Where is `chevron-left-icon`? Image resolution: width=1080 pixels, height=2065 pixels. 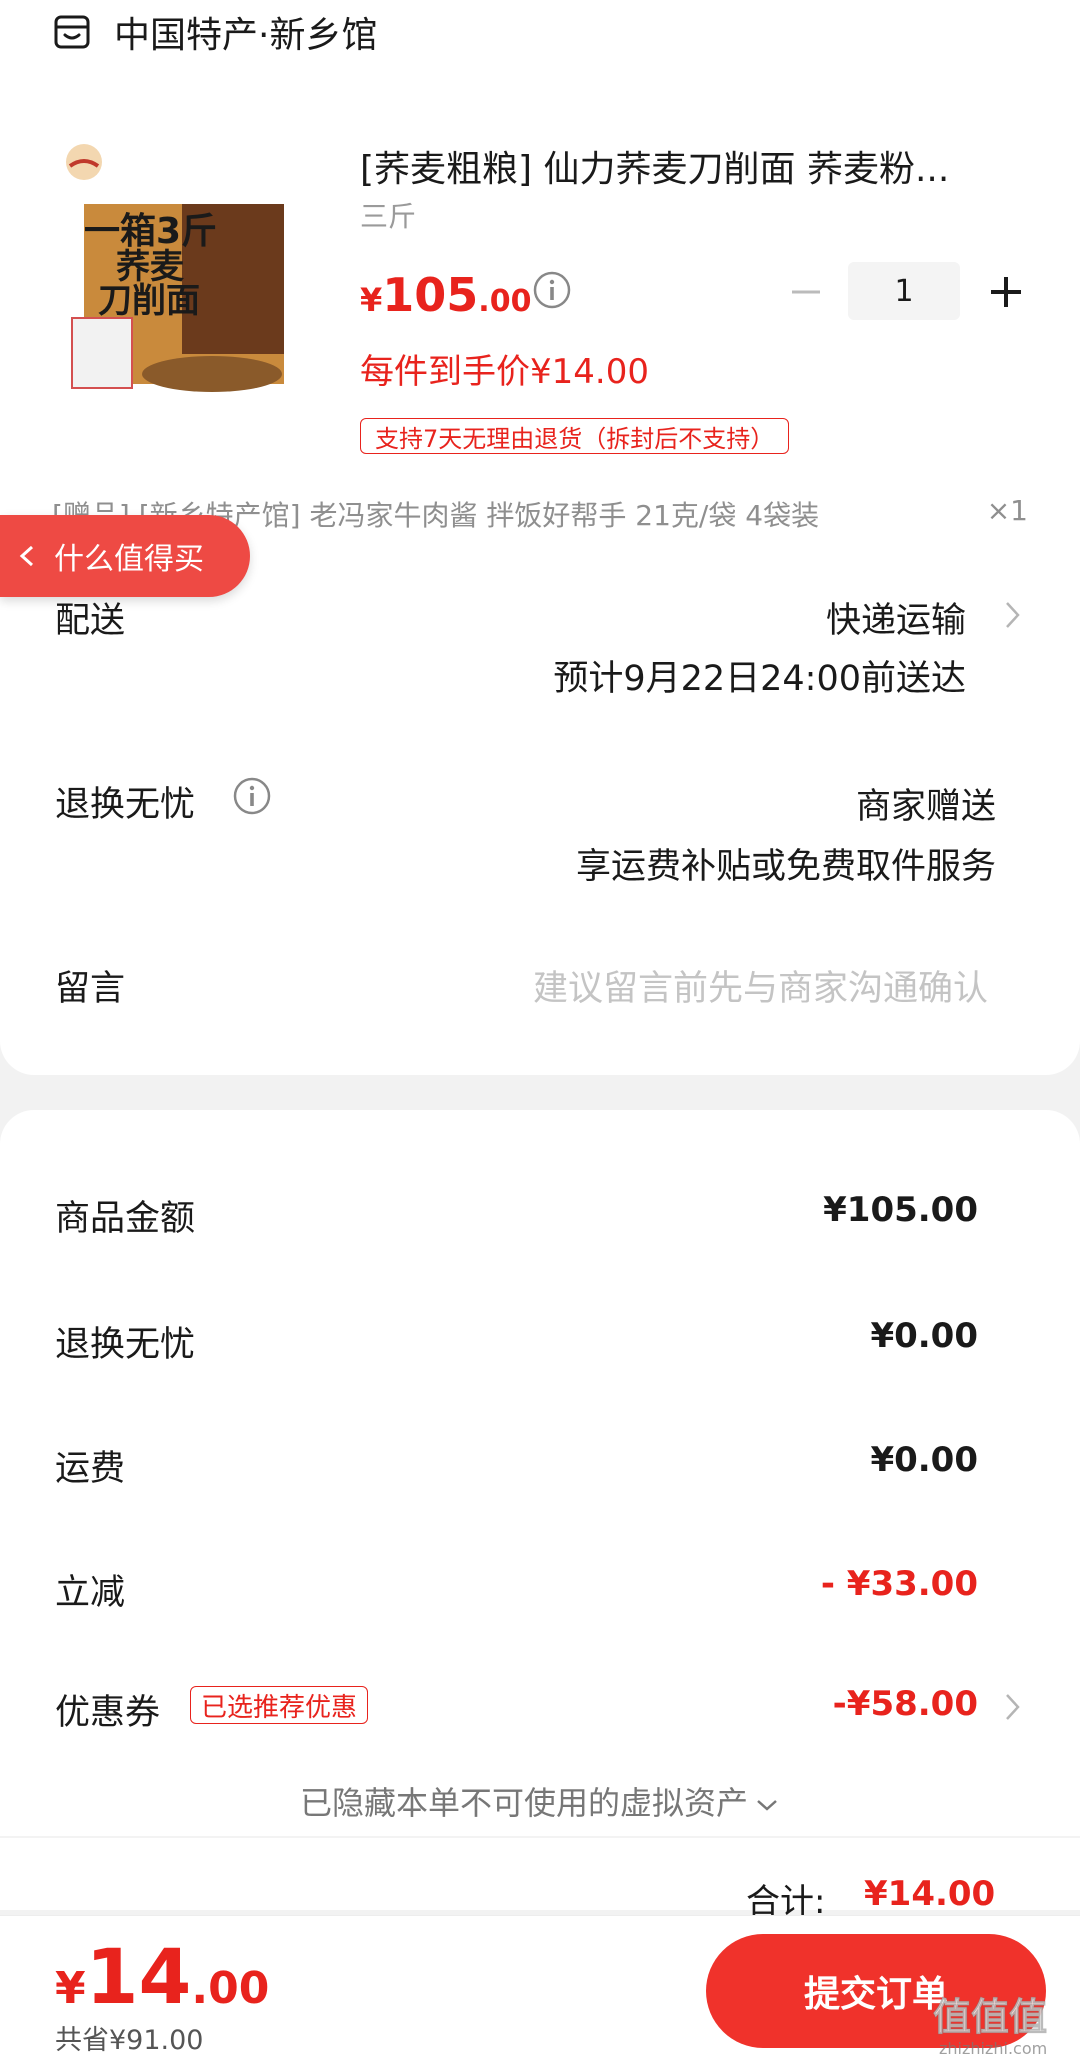 chevron-left-icon is located at coordinates (26, 556).